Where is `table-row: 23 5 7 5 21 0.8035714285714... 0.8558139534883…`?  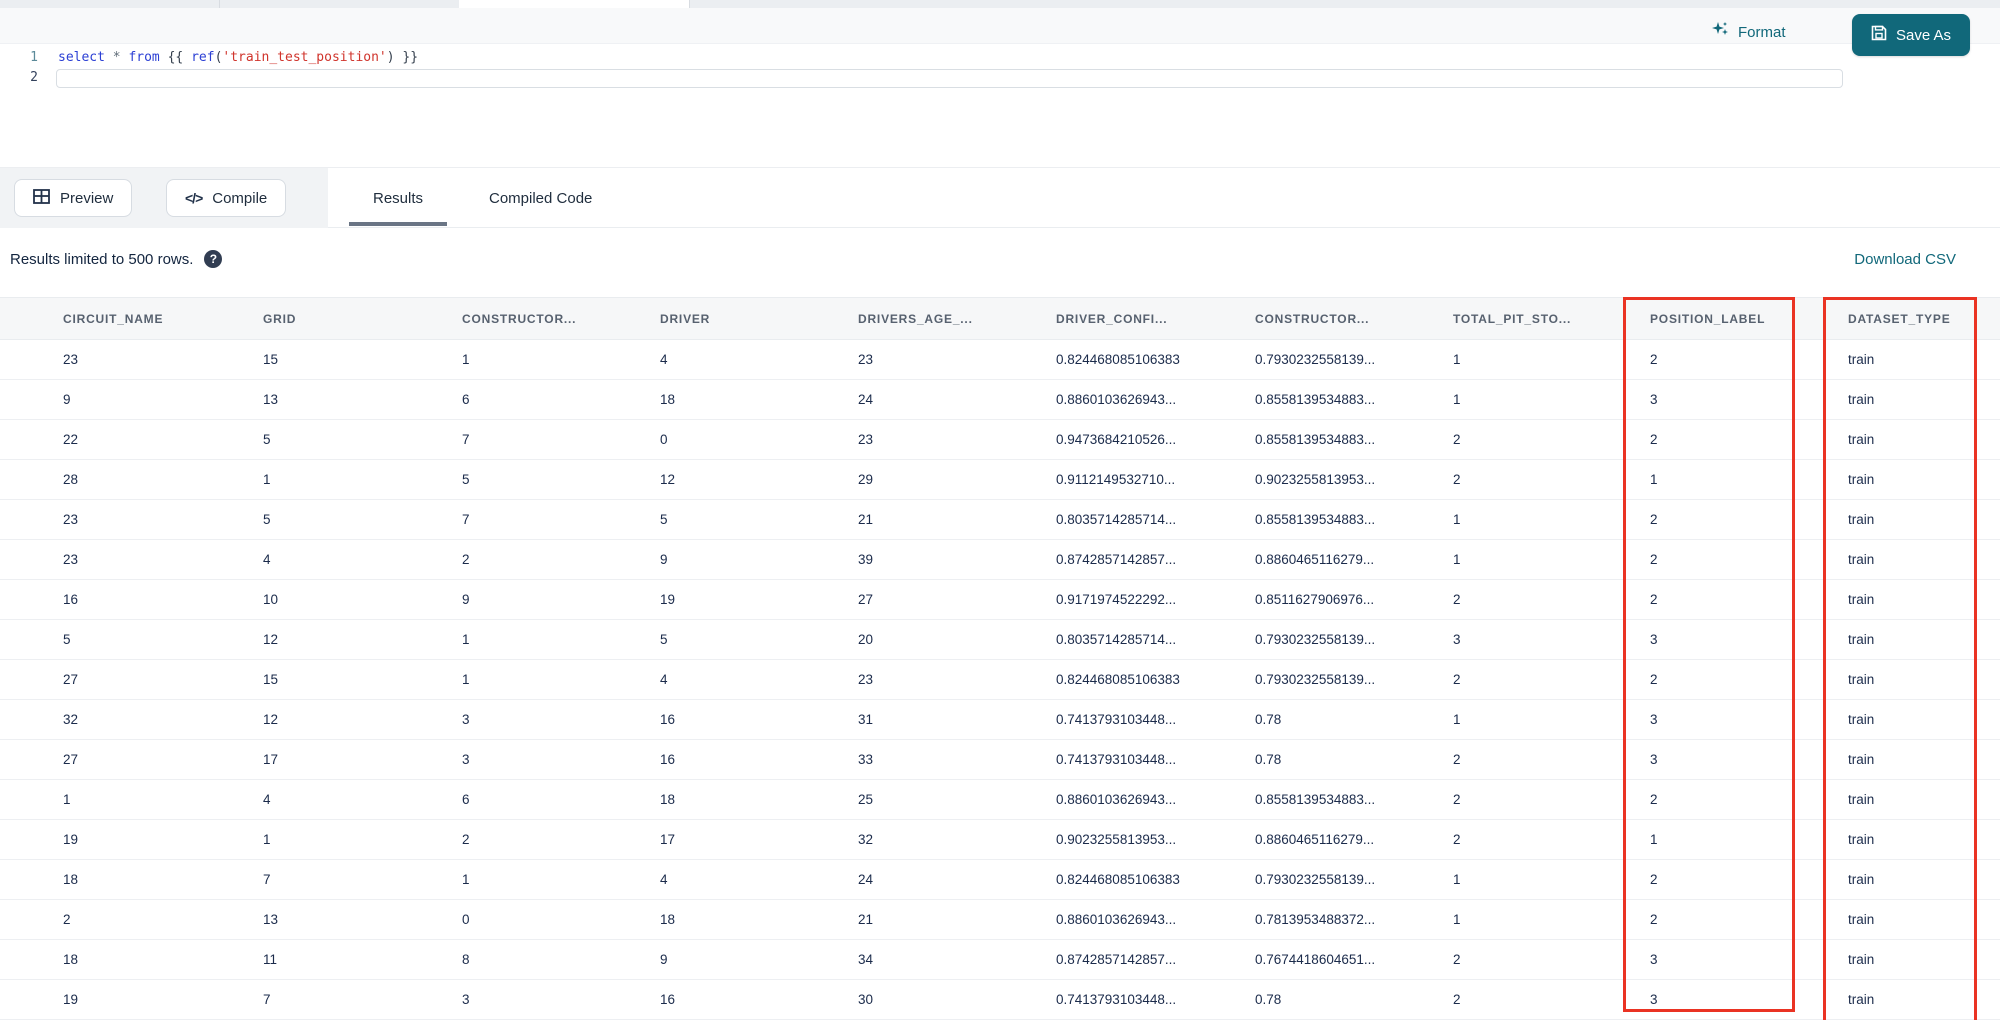 table-row: 23 5 7 5 21 0.8035714285714... 0.8558139534883… is located at coordinates (1000, 519).